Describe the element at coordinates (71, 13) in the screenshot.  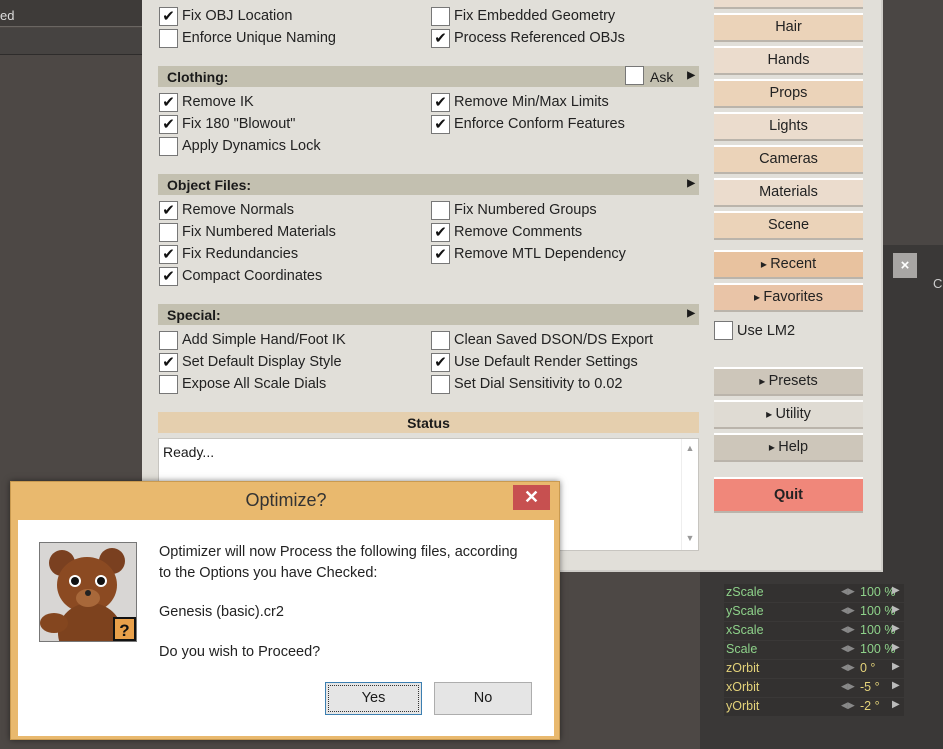
I see `viewport-title-bar: ed` at that location.